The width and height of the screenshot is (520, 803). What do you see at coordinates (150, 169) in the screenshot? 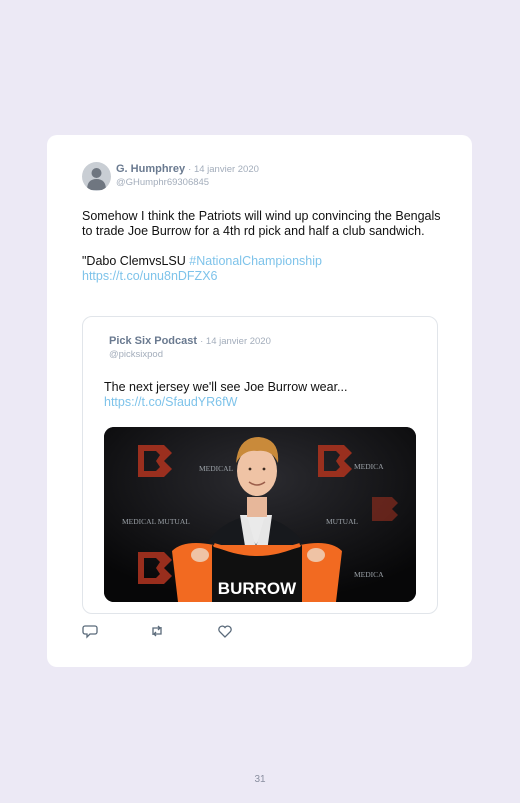
I see `author-name: G. Humphrey` at bounding box center [150, 169].